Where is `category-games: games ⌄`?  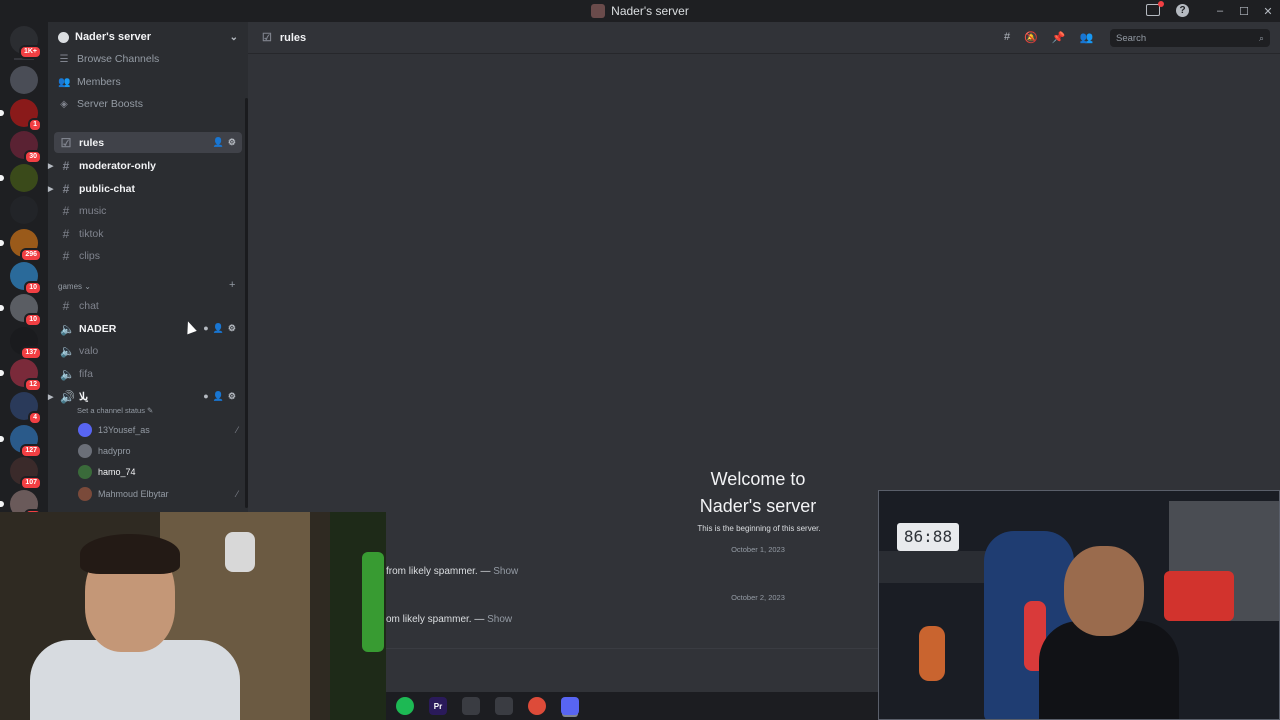
category-games: games ⌄ is located at coordinates (74, 286).